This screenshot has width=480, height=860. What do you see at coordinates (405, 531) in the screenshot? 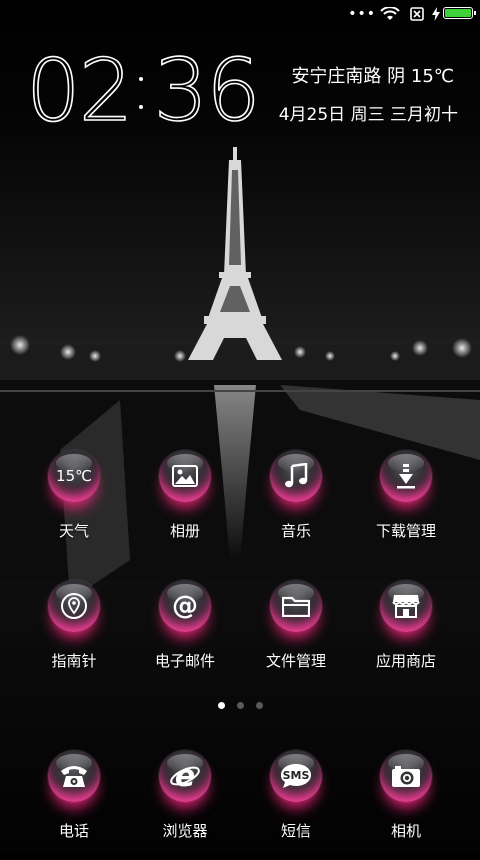
I see `app-label: 下载管理` at bounding box center [405, 531].